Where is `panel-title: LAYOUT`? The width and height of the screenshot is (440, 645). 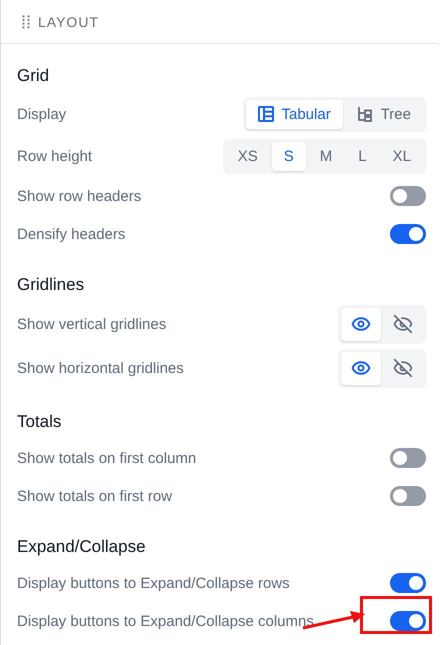
panel-title: LAYOUT is located at coordinates (68, 22).